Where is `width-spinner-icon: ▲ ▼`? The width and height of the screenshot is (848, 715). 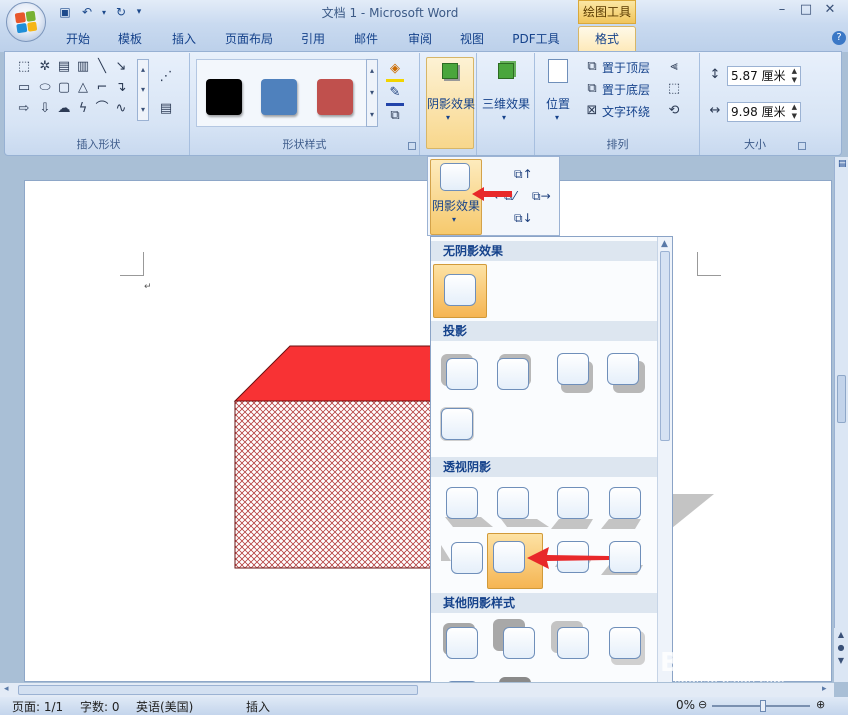
width-spinner-icon: ▲ ▼ is located at coordinates (794, 112).